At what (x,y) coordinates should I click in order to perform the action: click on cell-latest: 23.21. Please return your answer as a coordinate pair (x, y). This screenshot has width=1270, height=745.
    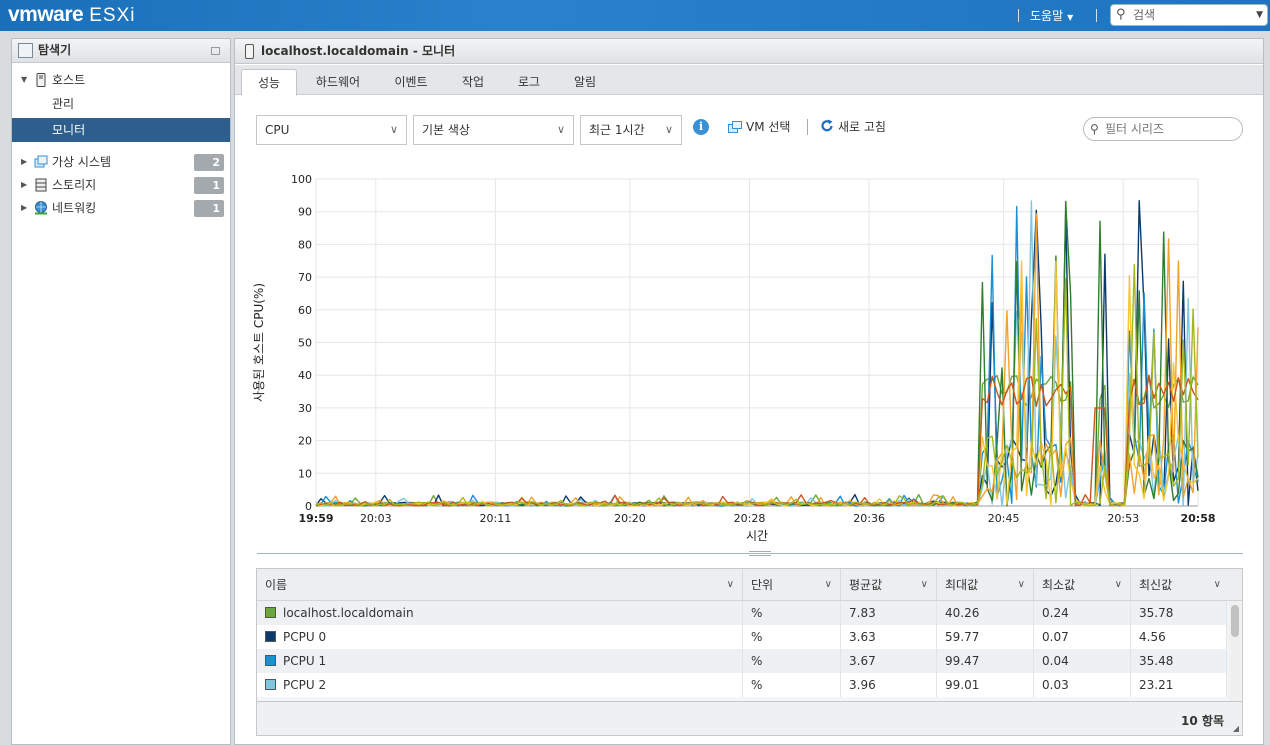
    Looking at the image, I should click on (1179, 685).